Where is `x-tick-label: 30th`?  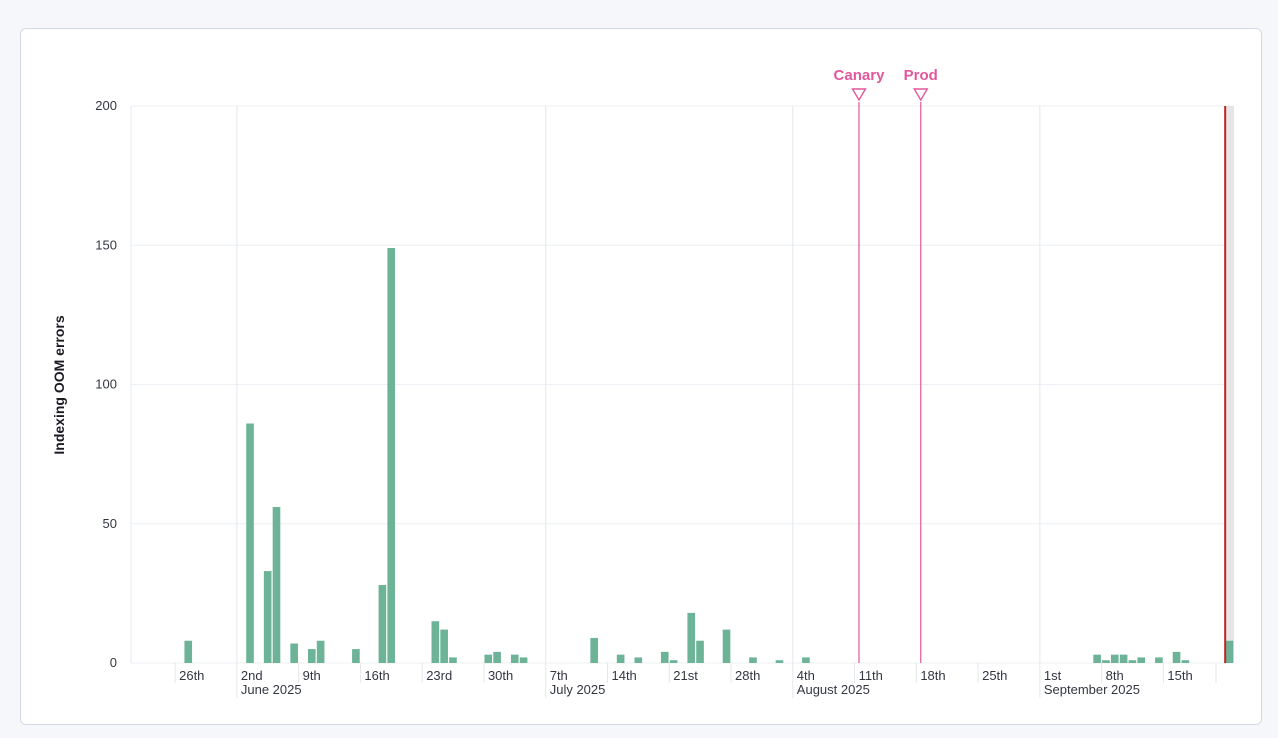 x-tick-label: 30th is located at coordinates (500, 675).